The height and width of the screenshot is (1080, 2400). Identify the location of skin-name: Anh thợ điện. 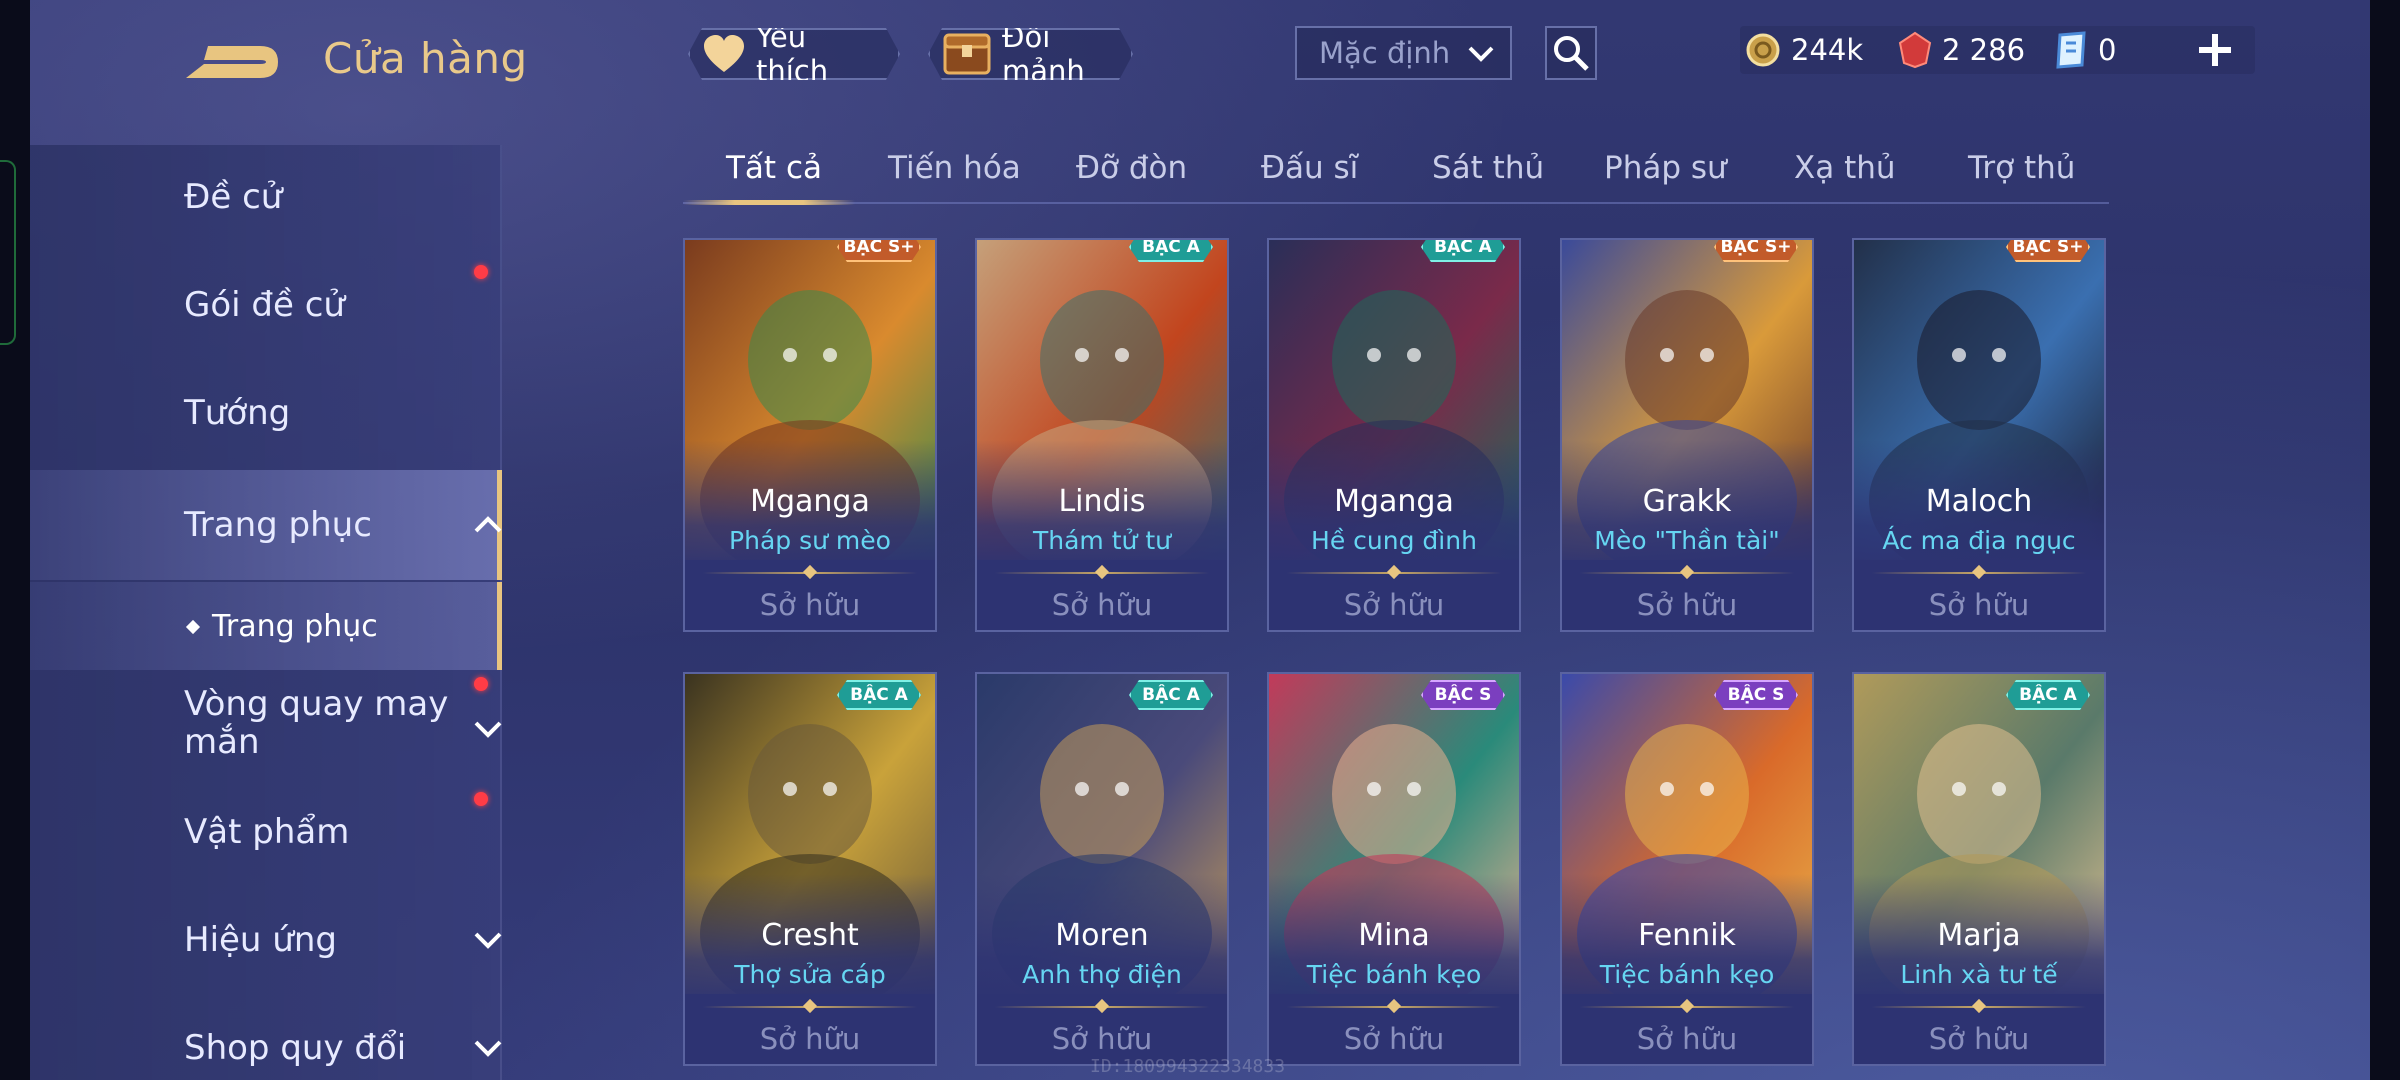
(1102, 974).